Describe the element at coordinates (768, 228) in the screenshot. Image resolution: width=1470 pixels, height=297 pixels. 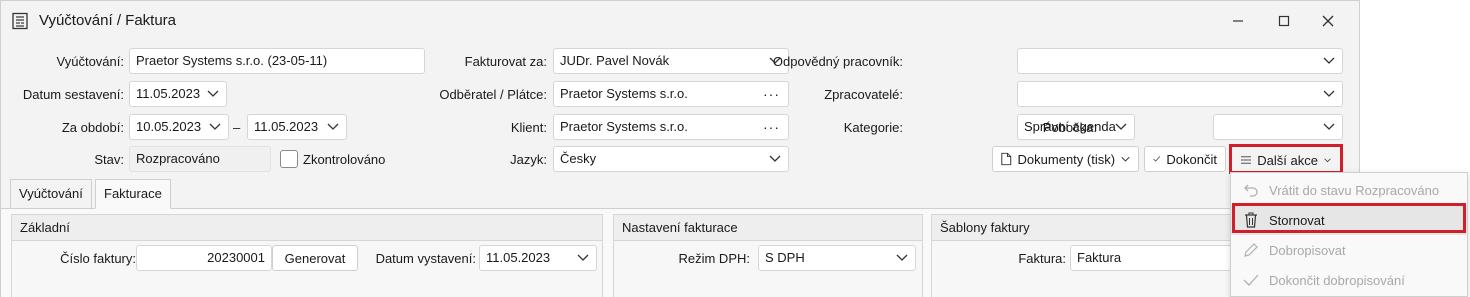
I see `panel-nastaveni-title: Nastavení fakturace` at that location.